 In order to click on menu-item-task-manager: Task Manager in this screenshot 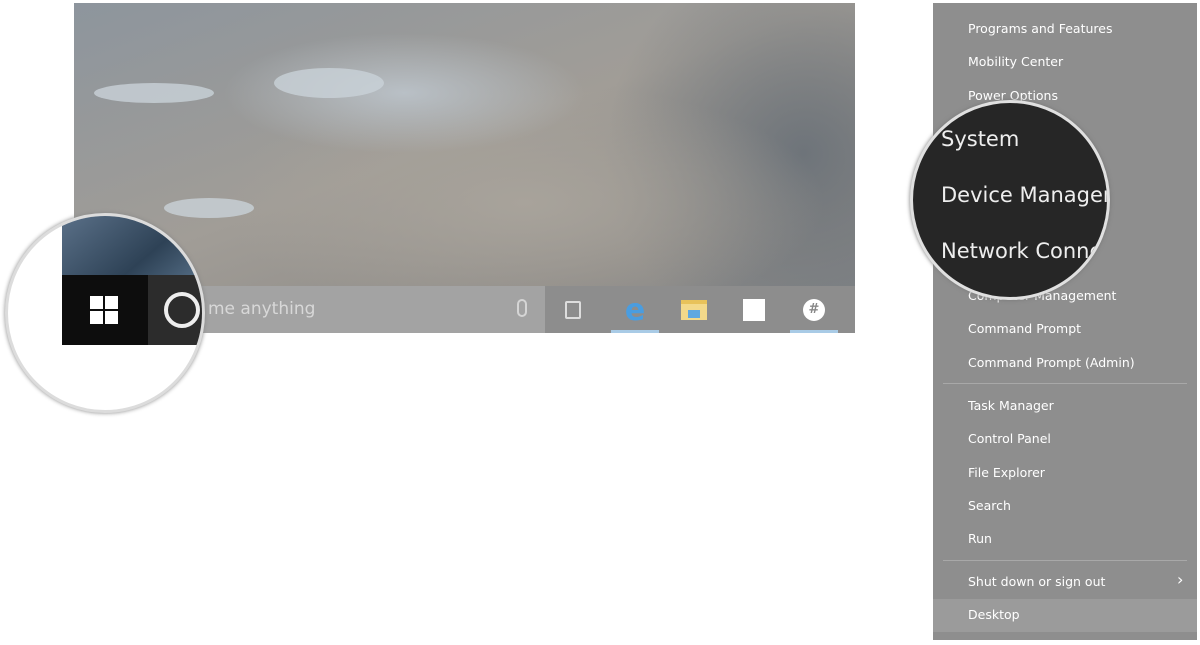, I will do `click(1011, 405)`.